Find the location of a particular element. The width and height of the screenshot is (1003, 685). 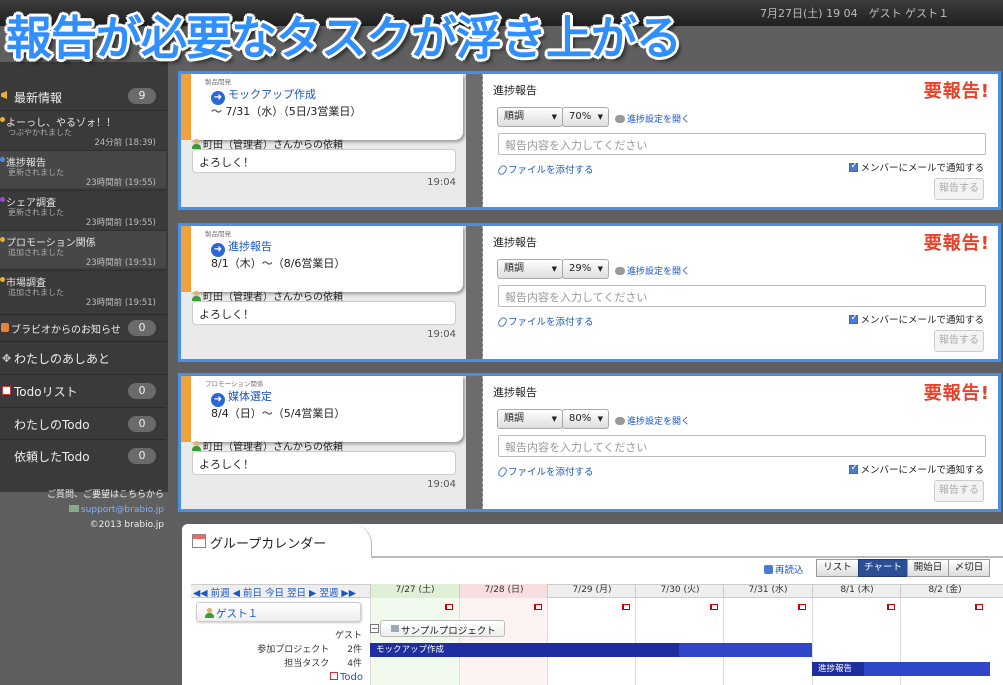

sidebar-item-footprint: ✥ わたしのあしあと is located at coordinates (83, 357).